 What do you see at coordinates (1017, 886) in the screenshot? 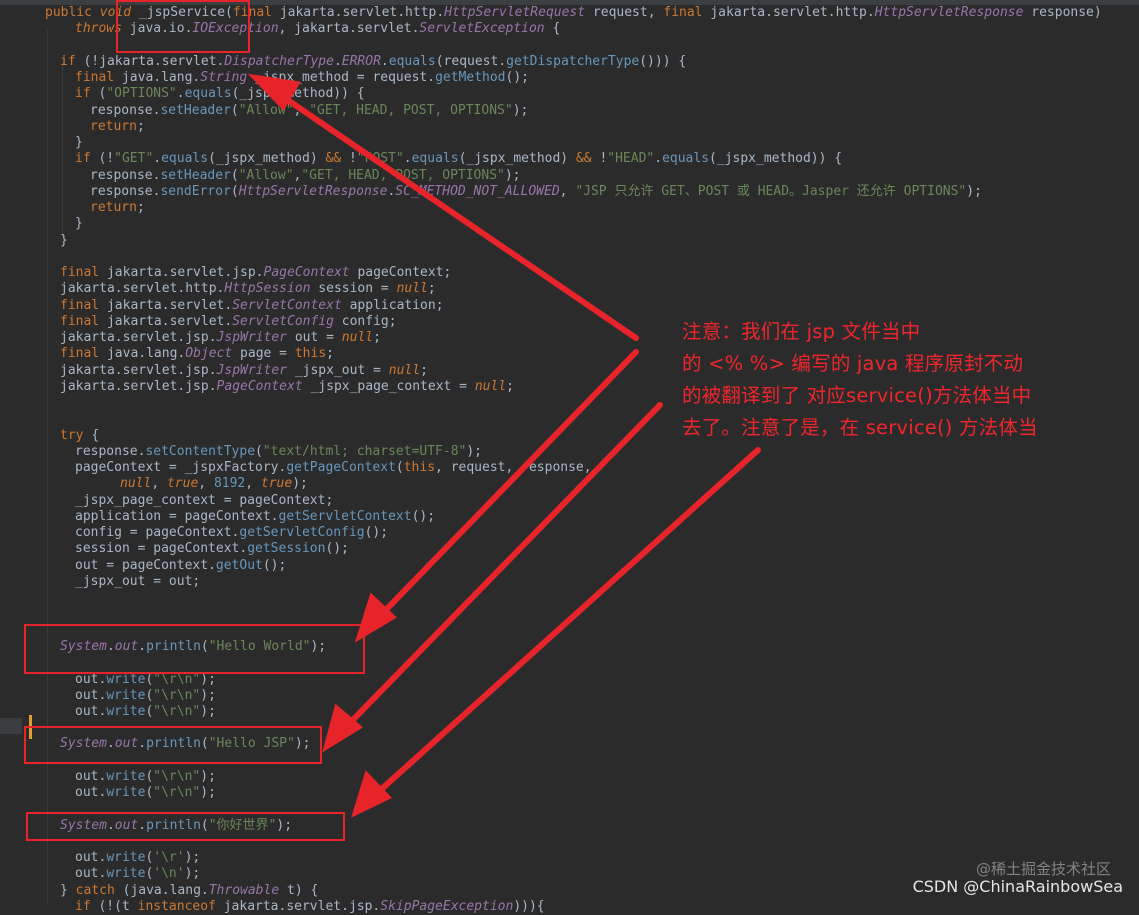
I see `csdn-watermark: CSDN @ChinaRainbowSea` at bounding box center [1017, 886].